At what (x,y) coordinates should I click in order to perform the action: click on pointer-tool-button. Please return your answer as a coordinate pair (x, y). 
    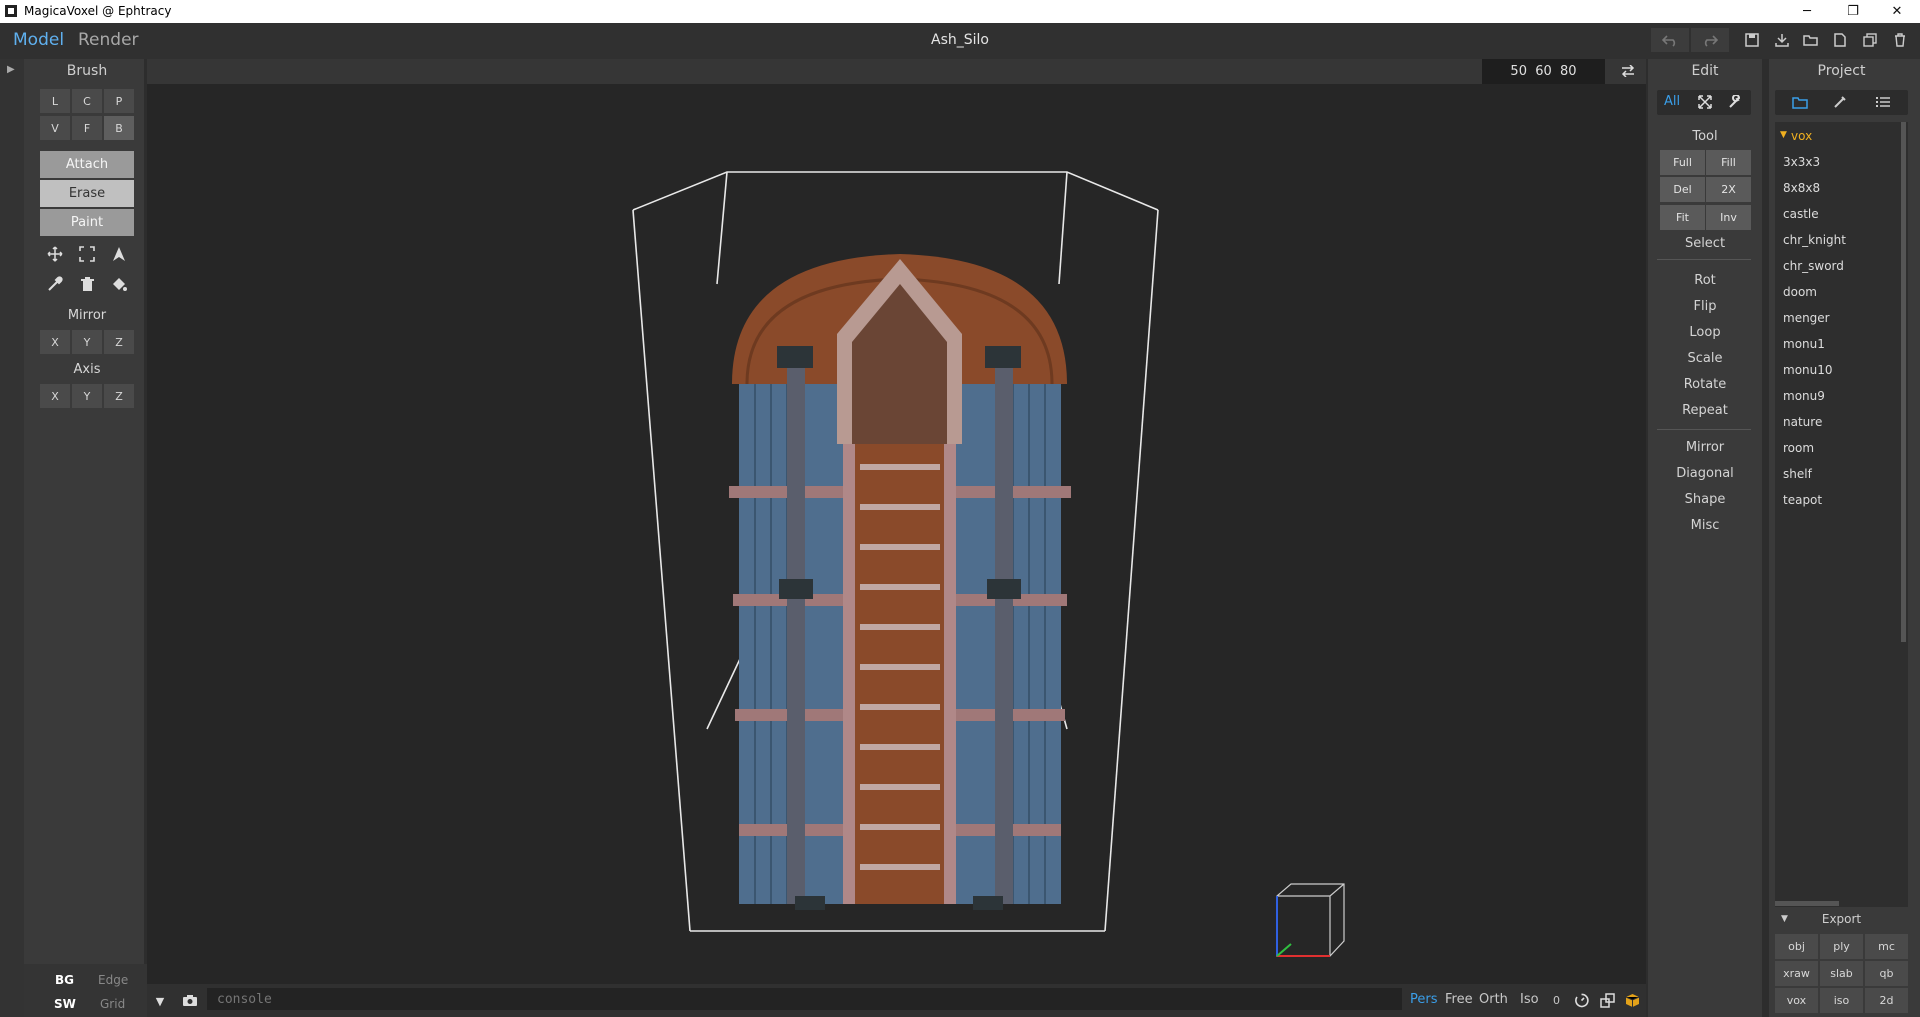
    Looking at the image, I should click on (119, 254).